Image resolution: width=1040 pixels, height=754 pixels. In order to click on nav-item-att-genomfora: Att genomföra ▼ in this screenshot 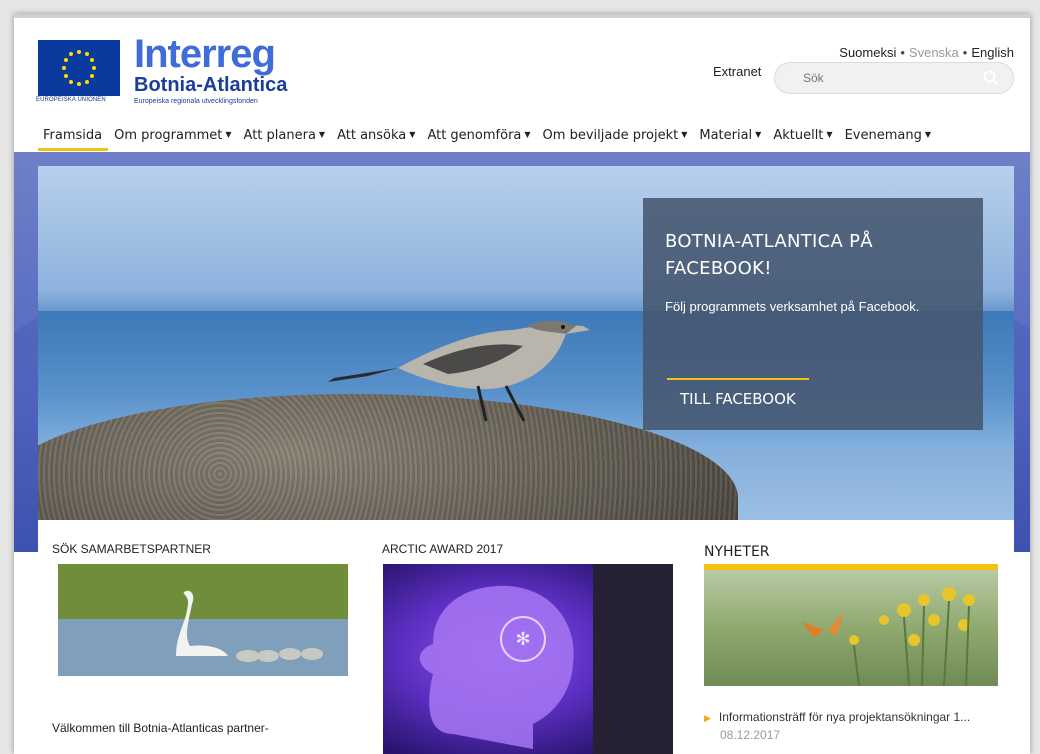, I will do `click(478, 138)`.